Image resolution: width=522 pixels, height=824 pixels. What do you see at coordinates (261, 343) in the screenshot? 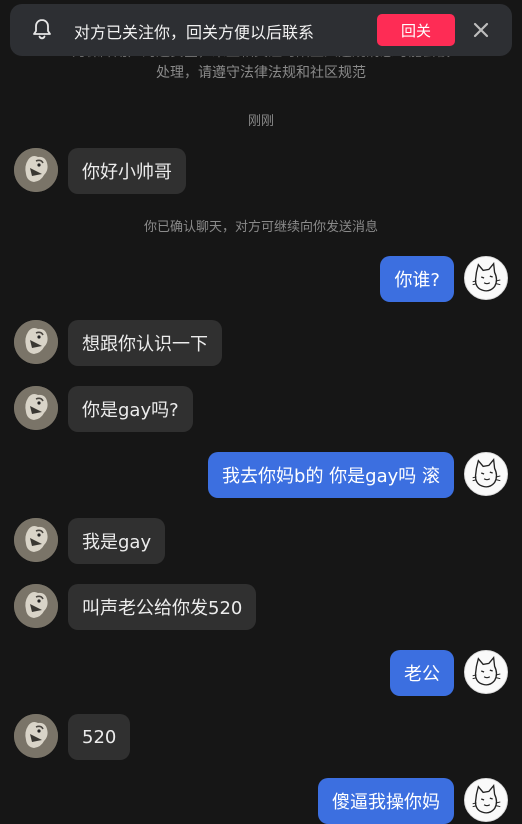
I see `incoming-message: 想跟你认识一下` at bounding box center [261, 343].